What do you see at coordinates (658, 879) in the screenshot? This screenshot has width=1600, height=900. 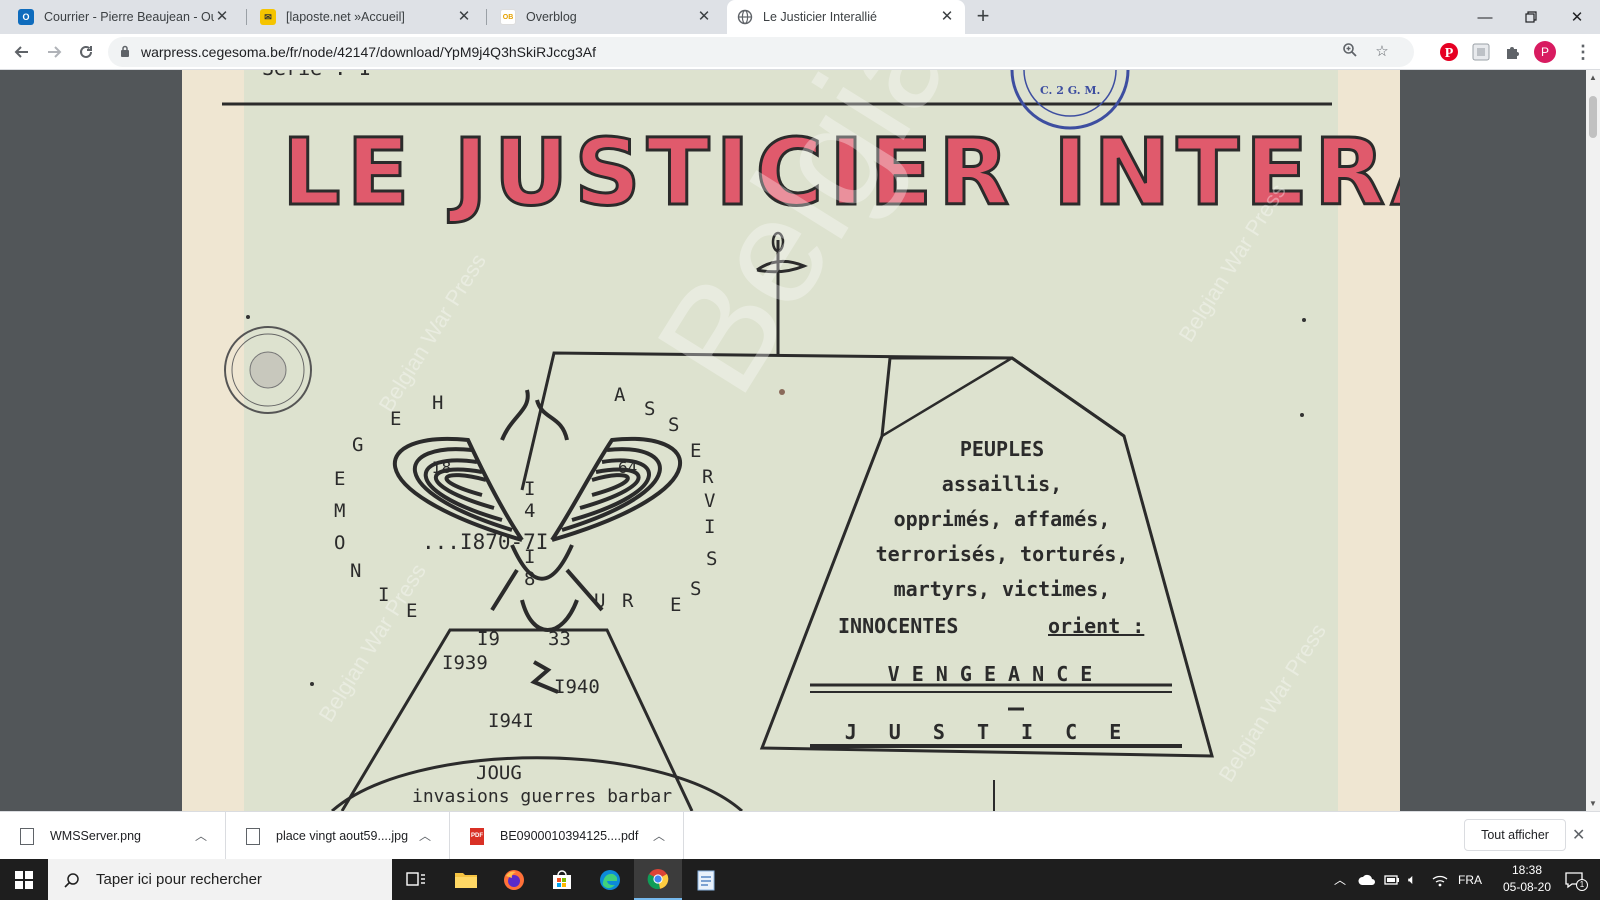 I see `chrome-icon` at bounding box center [658, 879].